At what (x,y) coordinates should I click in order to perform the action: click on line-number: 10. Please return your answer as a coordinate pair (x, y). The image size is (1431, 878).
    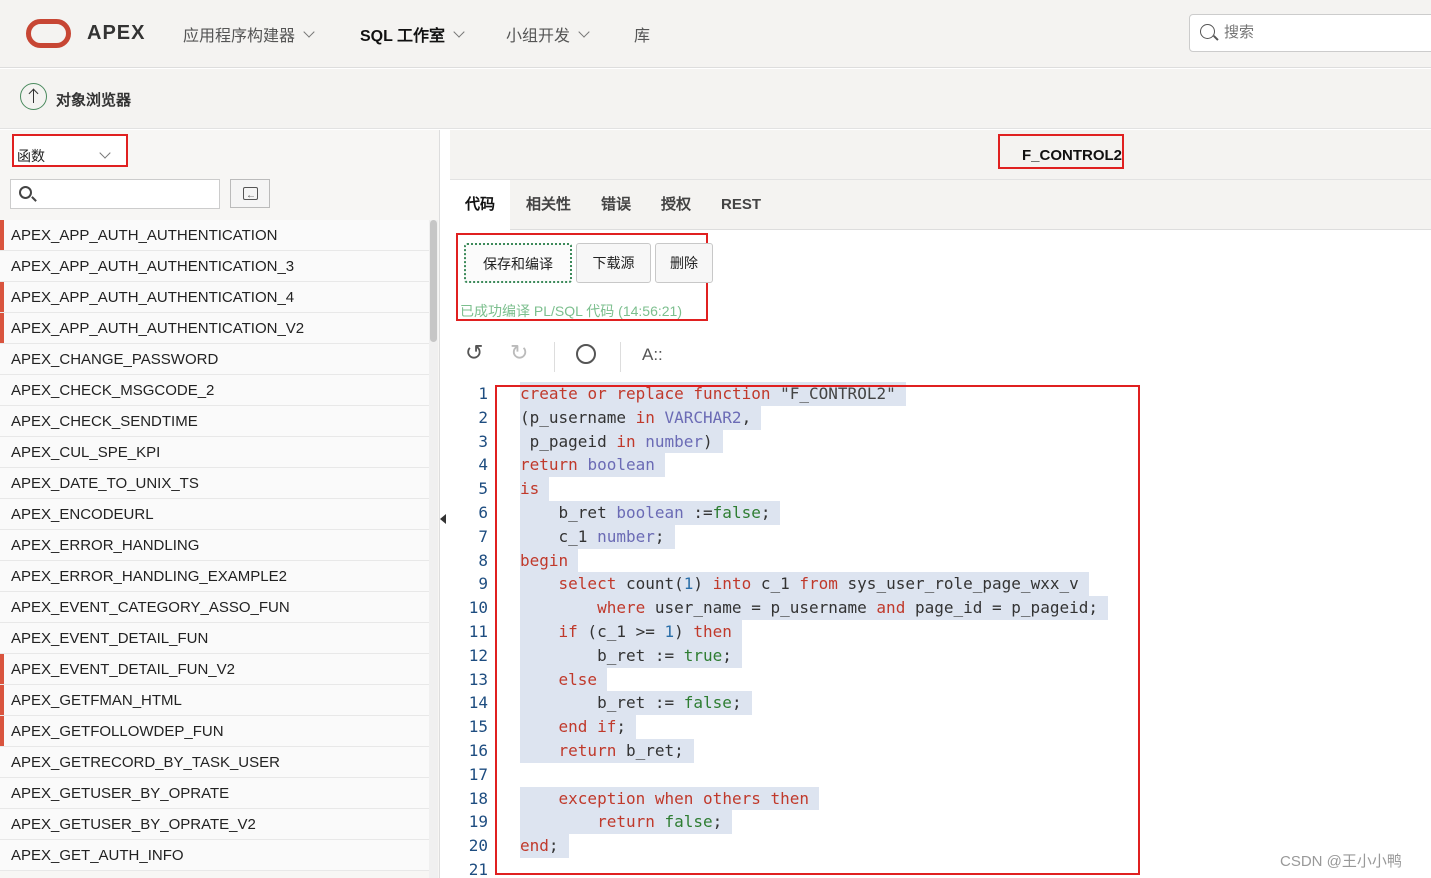
    Looking at the image, I should click on (478, 608).